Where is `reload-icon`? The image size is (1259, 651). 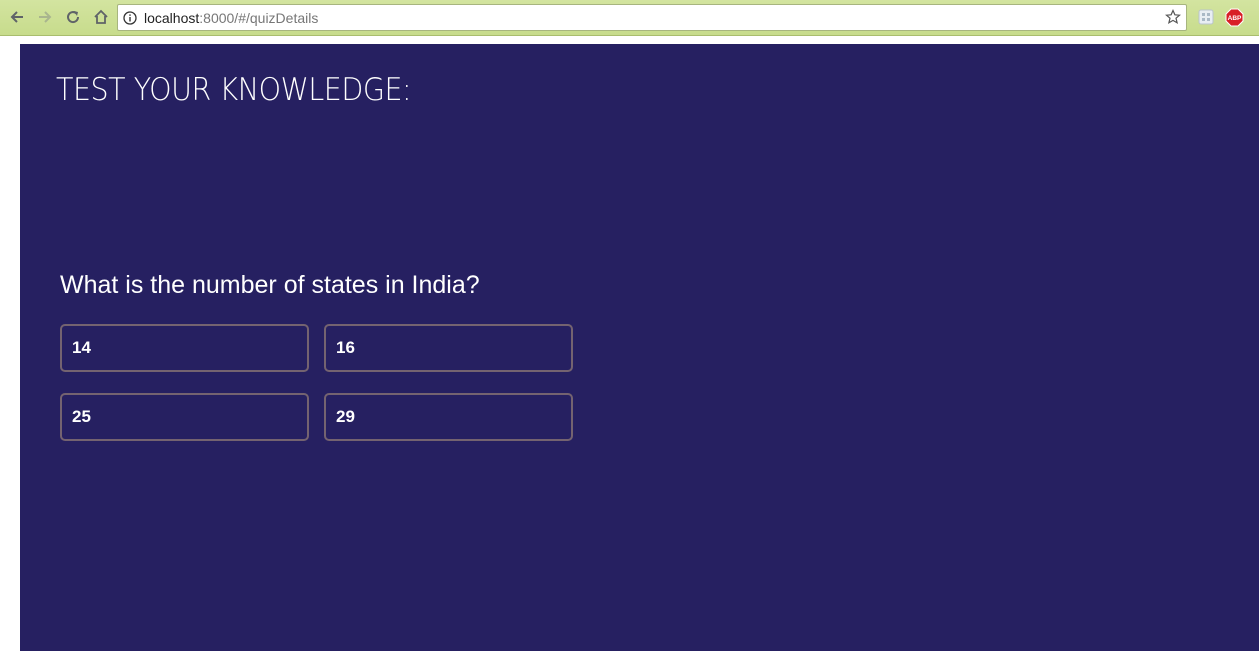
reload-icon is located at coordinates (73, 17).